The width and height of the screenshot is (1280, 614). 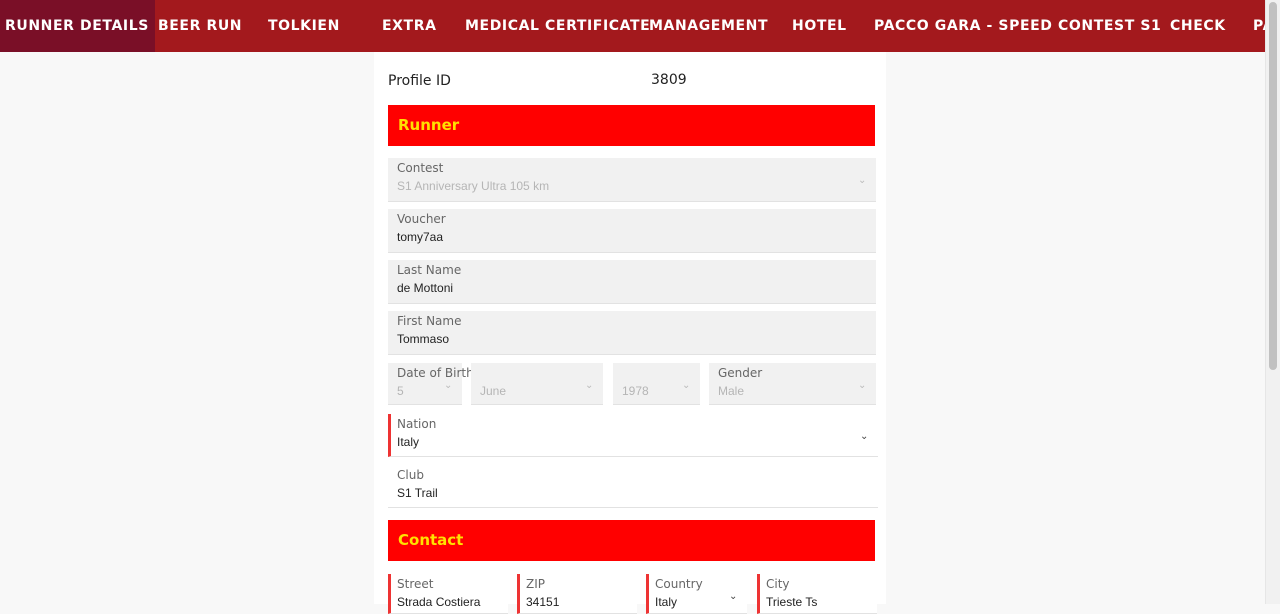 What do you see at coordinates (632, 333) in the screenshot?
I see `first-name-field: First Name Tommaso` at bounding box center [632, 333].